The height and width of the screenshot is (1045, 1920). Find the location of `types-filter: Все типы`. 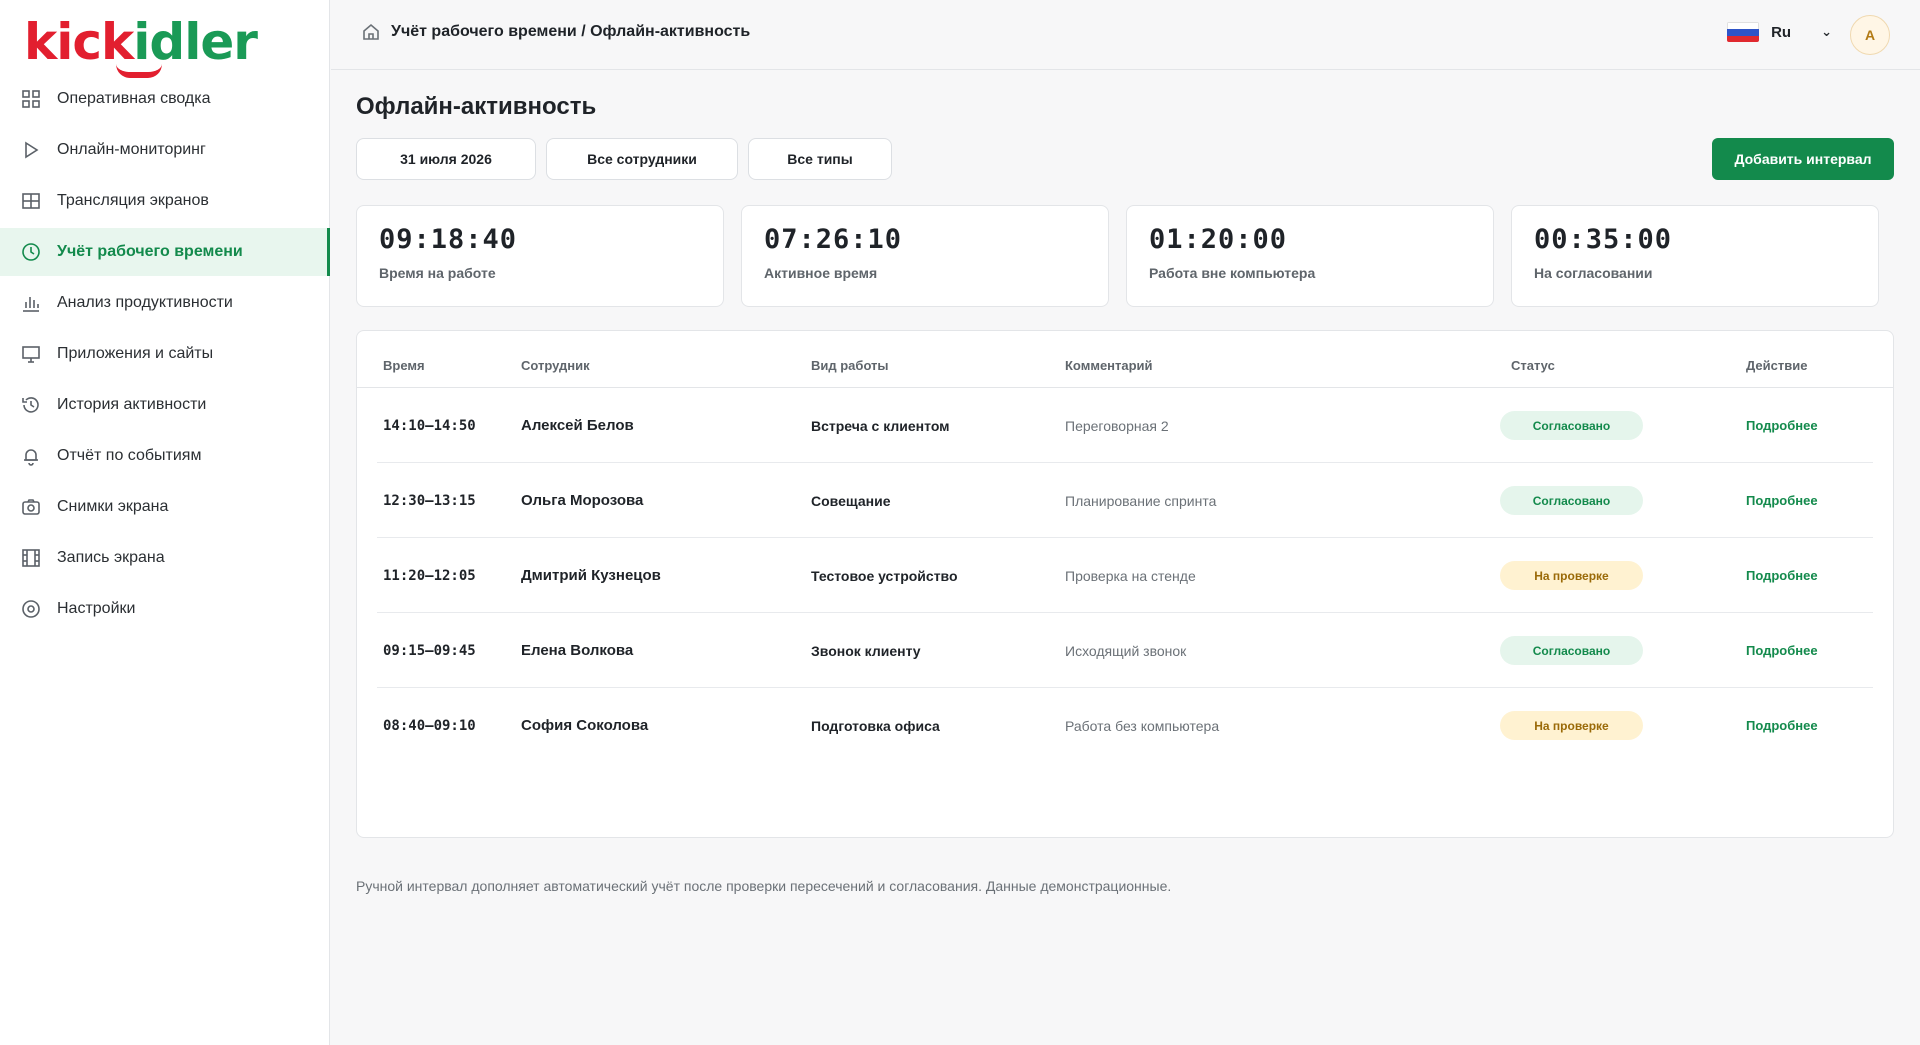

types-filter: Все типы is located at coordinates (820, 159).